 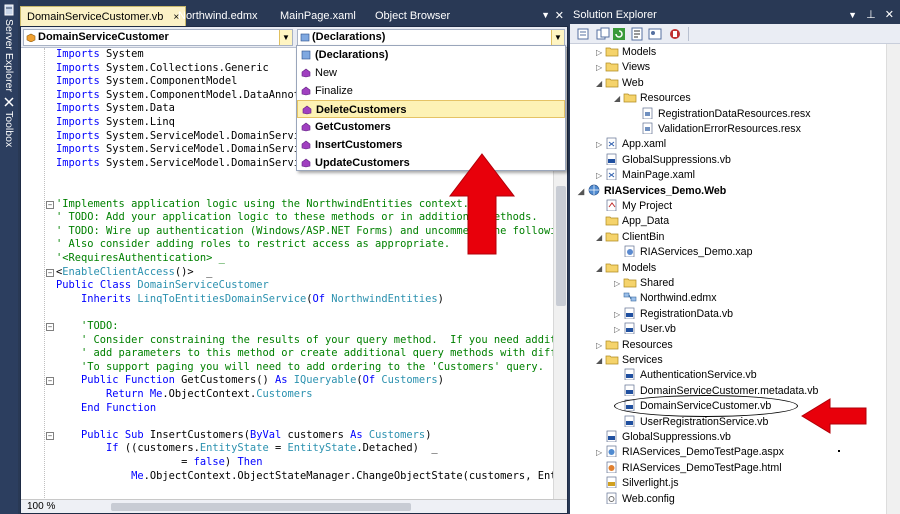 What do you see at coordinates (261, 507) in the screenshot?
I see `horizontal-scrollbar-thumb` at bounding box center [261, 507].